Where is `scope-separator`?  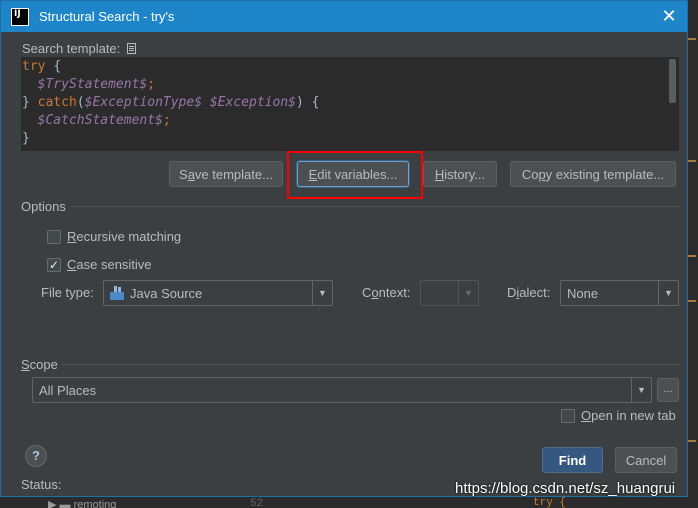
scope-separator is located at coordinates (371, 364).